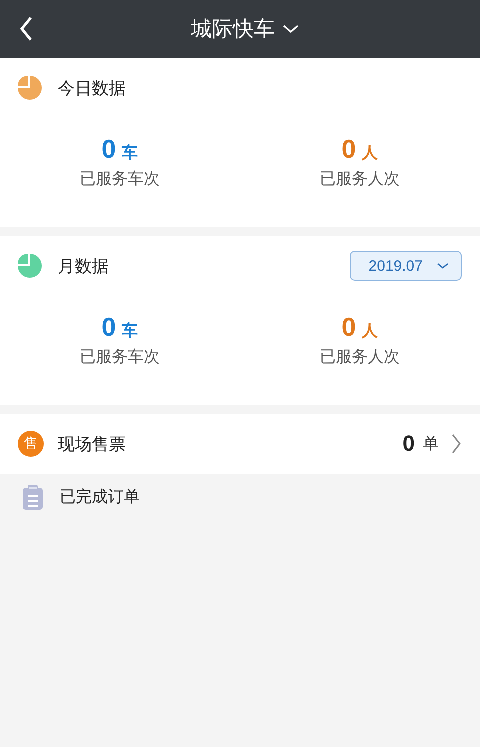 The height and width of the screenshot is (747, 480). Describe the element at coordinates (84, 267) in the screenshot. I see `section-title: 月数据` at that location.